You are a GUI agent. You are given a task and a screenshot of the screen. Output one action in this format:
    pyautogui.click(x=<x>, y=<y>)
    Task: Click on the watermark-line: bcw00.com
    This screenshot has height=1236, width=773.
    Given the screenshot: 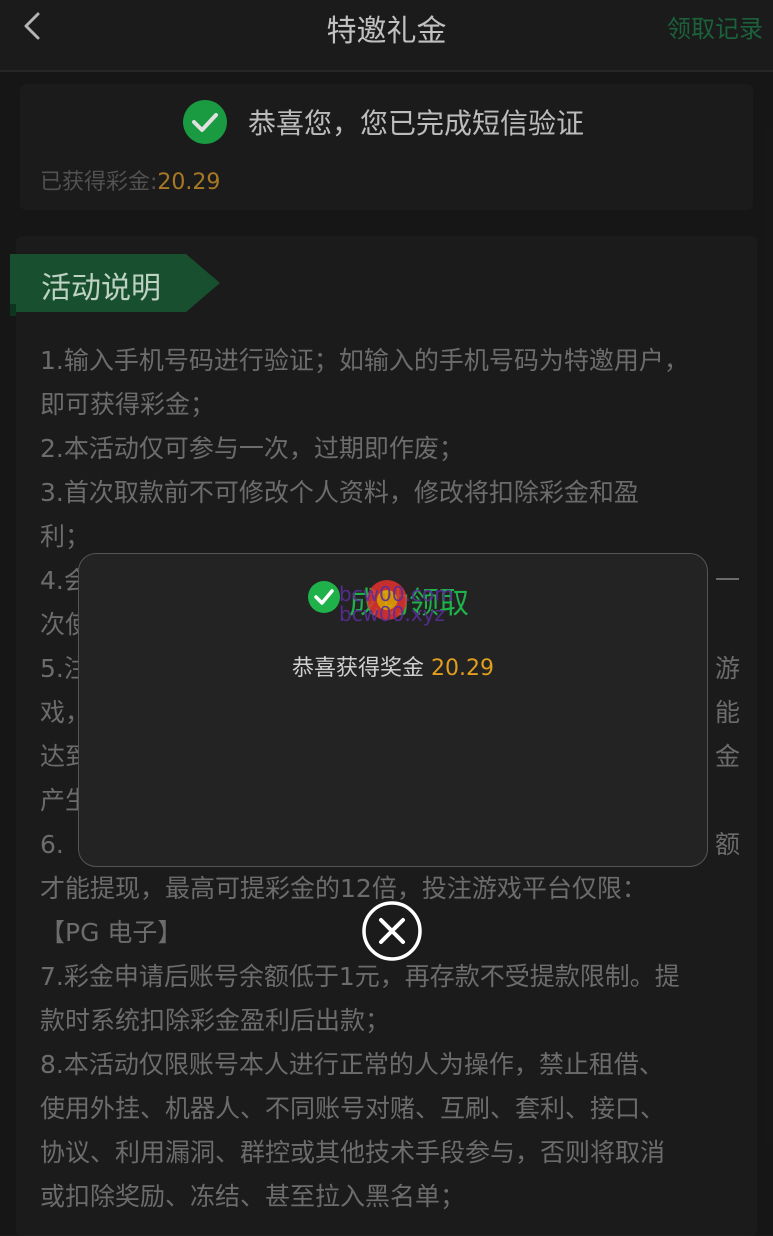 What is the action you would take?
    pyautogui.click(x=396, y=594)
    